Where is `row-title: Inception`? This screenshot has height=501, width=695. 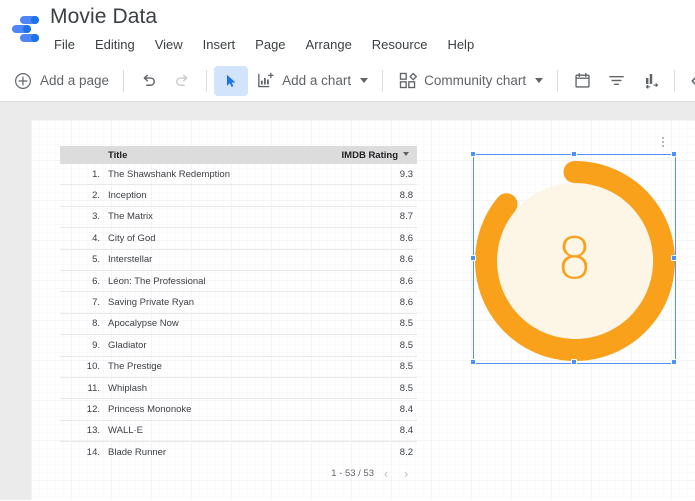 row-title: Inception is located at coordinates (127, 196).